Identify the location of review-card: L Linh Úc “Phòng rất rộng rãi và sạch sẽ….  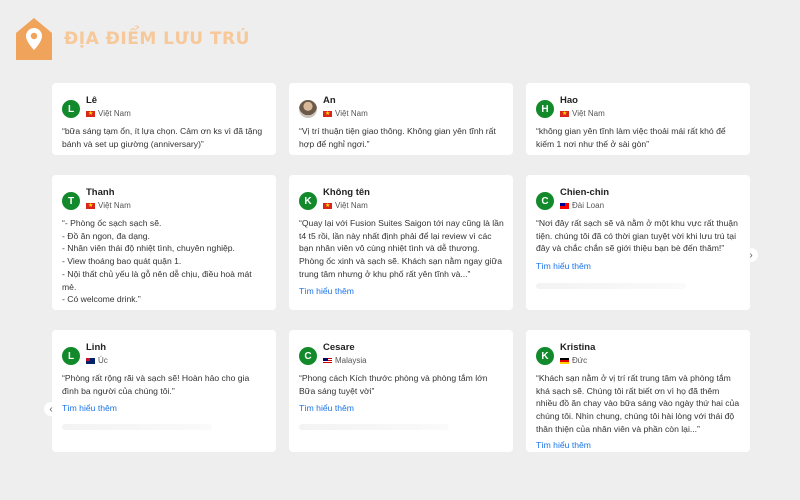
(164, 391).